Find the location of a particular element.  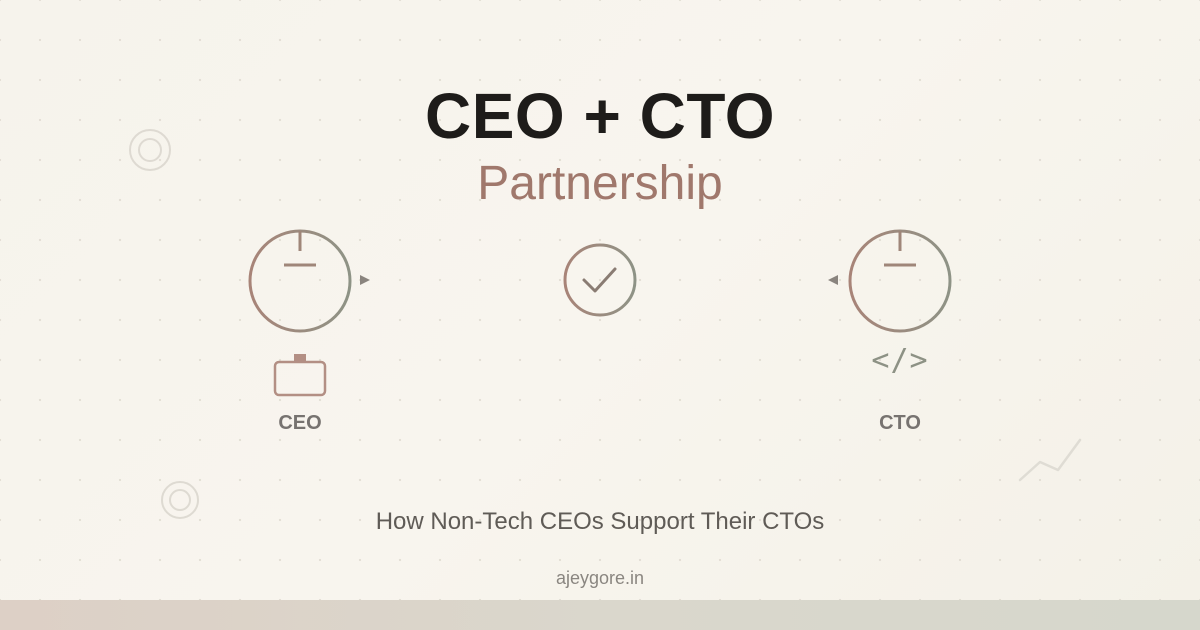

page-subtitle: Partnership is located at coordinates (600, 183).